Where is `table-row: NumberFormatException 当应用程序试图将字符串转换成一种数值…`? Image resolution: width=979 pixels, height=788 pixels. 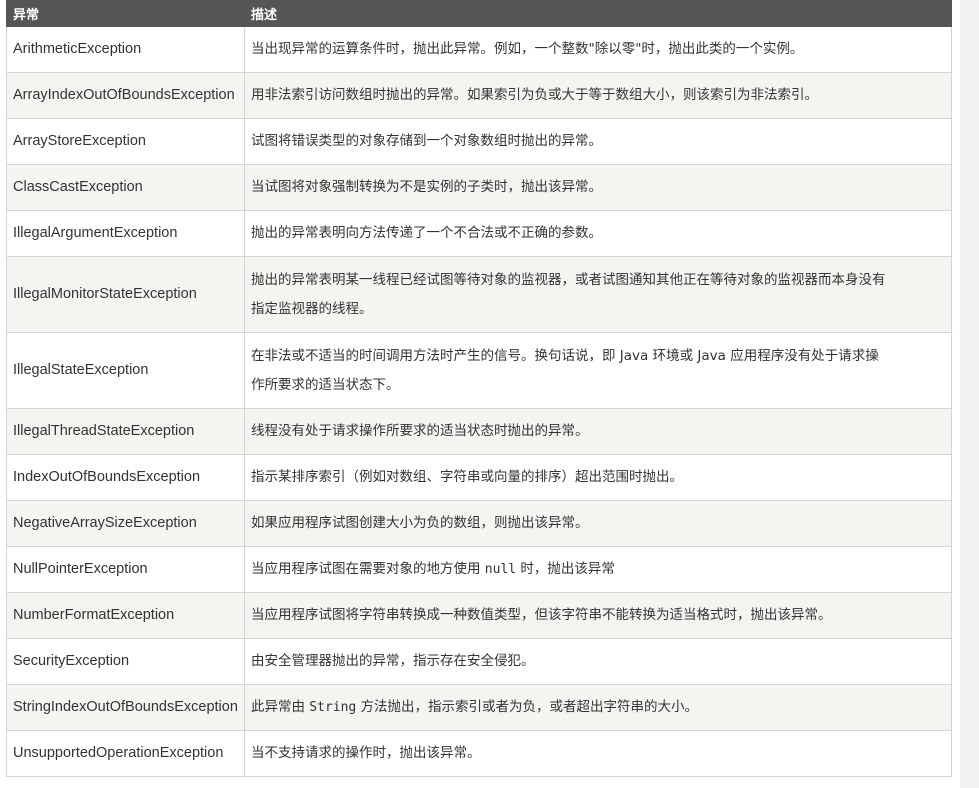 table-row: NumberFormatException 当应用程序试图将字符串转换成一种数值… is located at coordinates (479, 615).